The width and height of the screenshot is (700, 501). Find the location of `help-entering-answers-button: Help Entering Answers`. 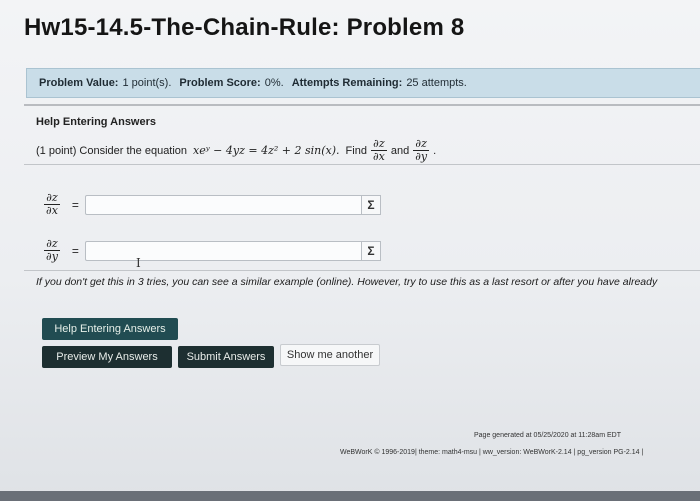

help-entering-answers-button: Help Entering Answers is located at coordinates (110, 329).